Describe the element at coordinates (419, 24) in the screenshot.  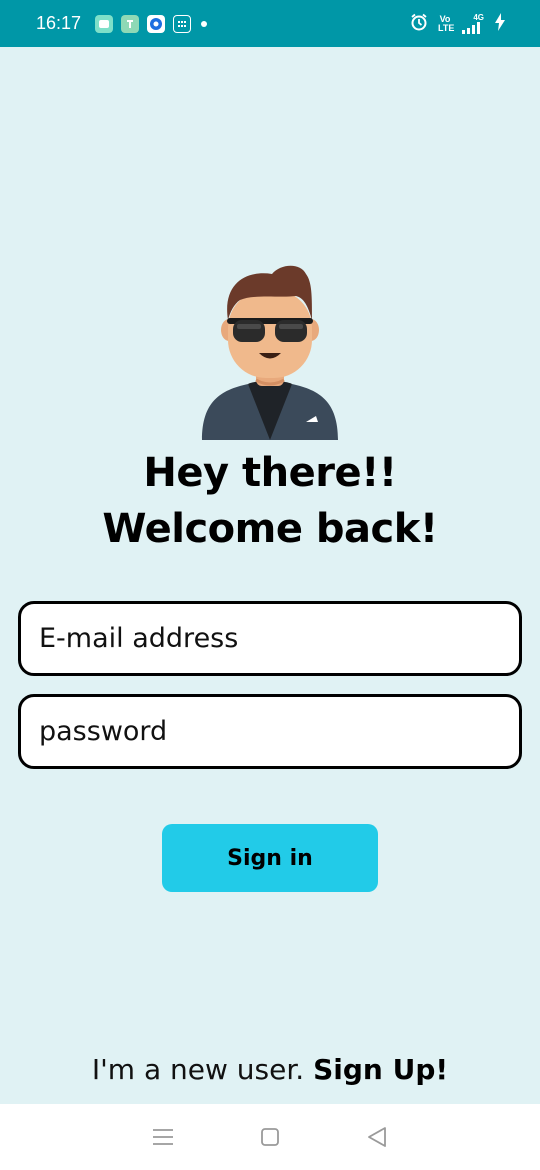
I see `alarm-icon` at that location.